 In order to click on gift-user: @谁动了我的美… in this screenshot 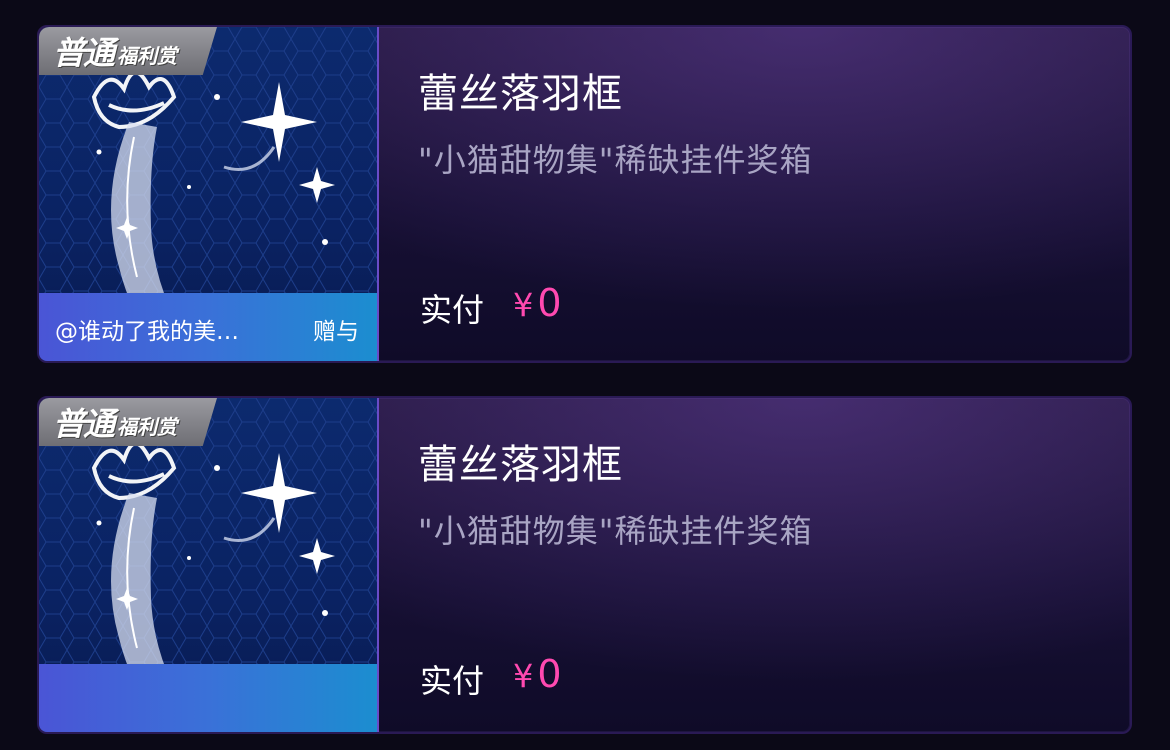, I will do `click(184, 329)`.